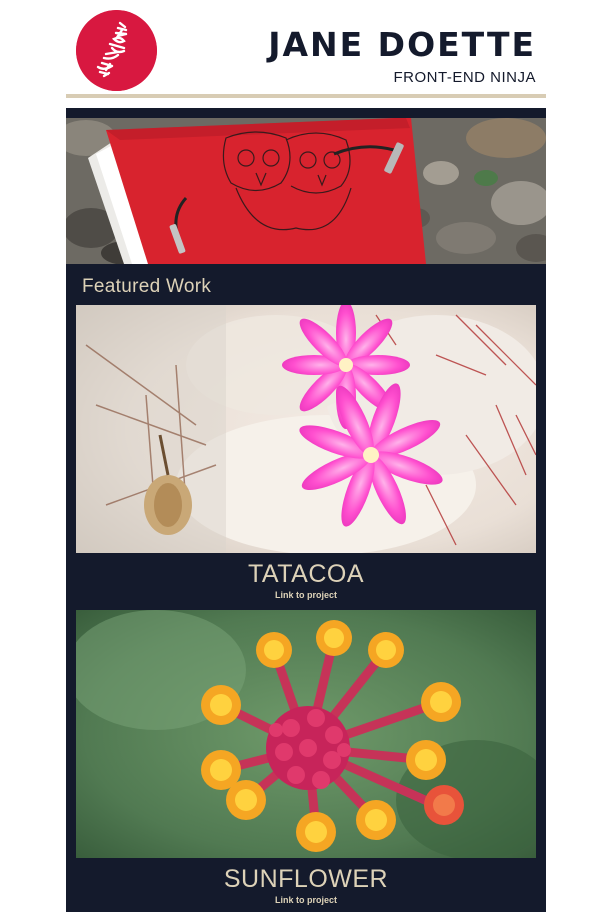 This screenshot has width=615, height=912. I want to click on project-link-sunflower: Link to project, so click(306, 900).